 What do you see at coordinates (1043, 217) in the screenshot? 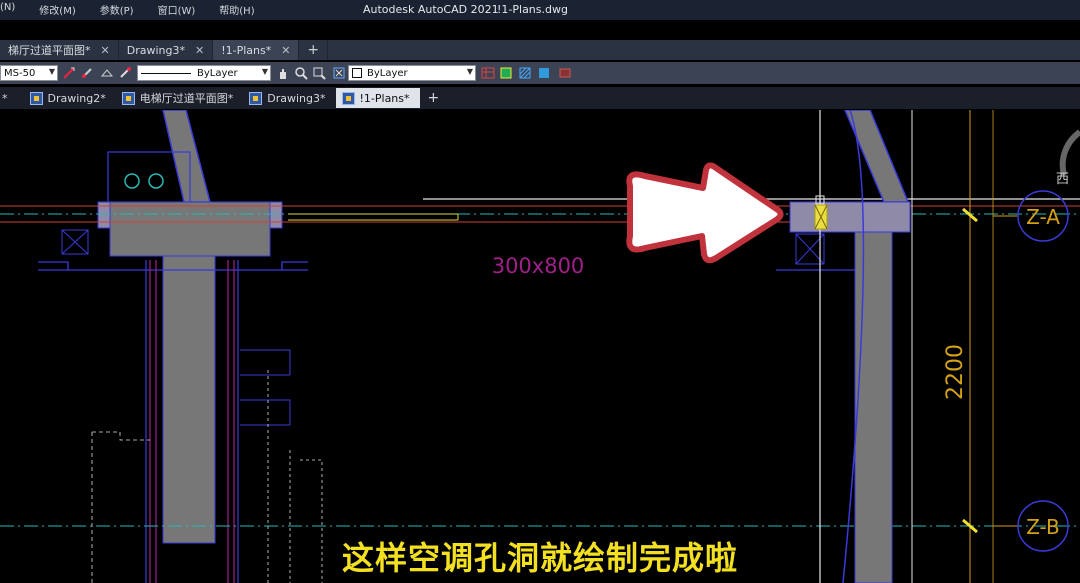
I see `grid-label-a: Z-A` at bounding box center [1043, 217].